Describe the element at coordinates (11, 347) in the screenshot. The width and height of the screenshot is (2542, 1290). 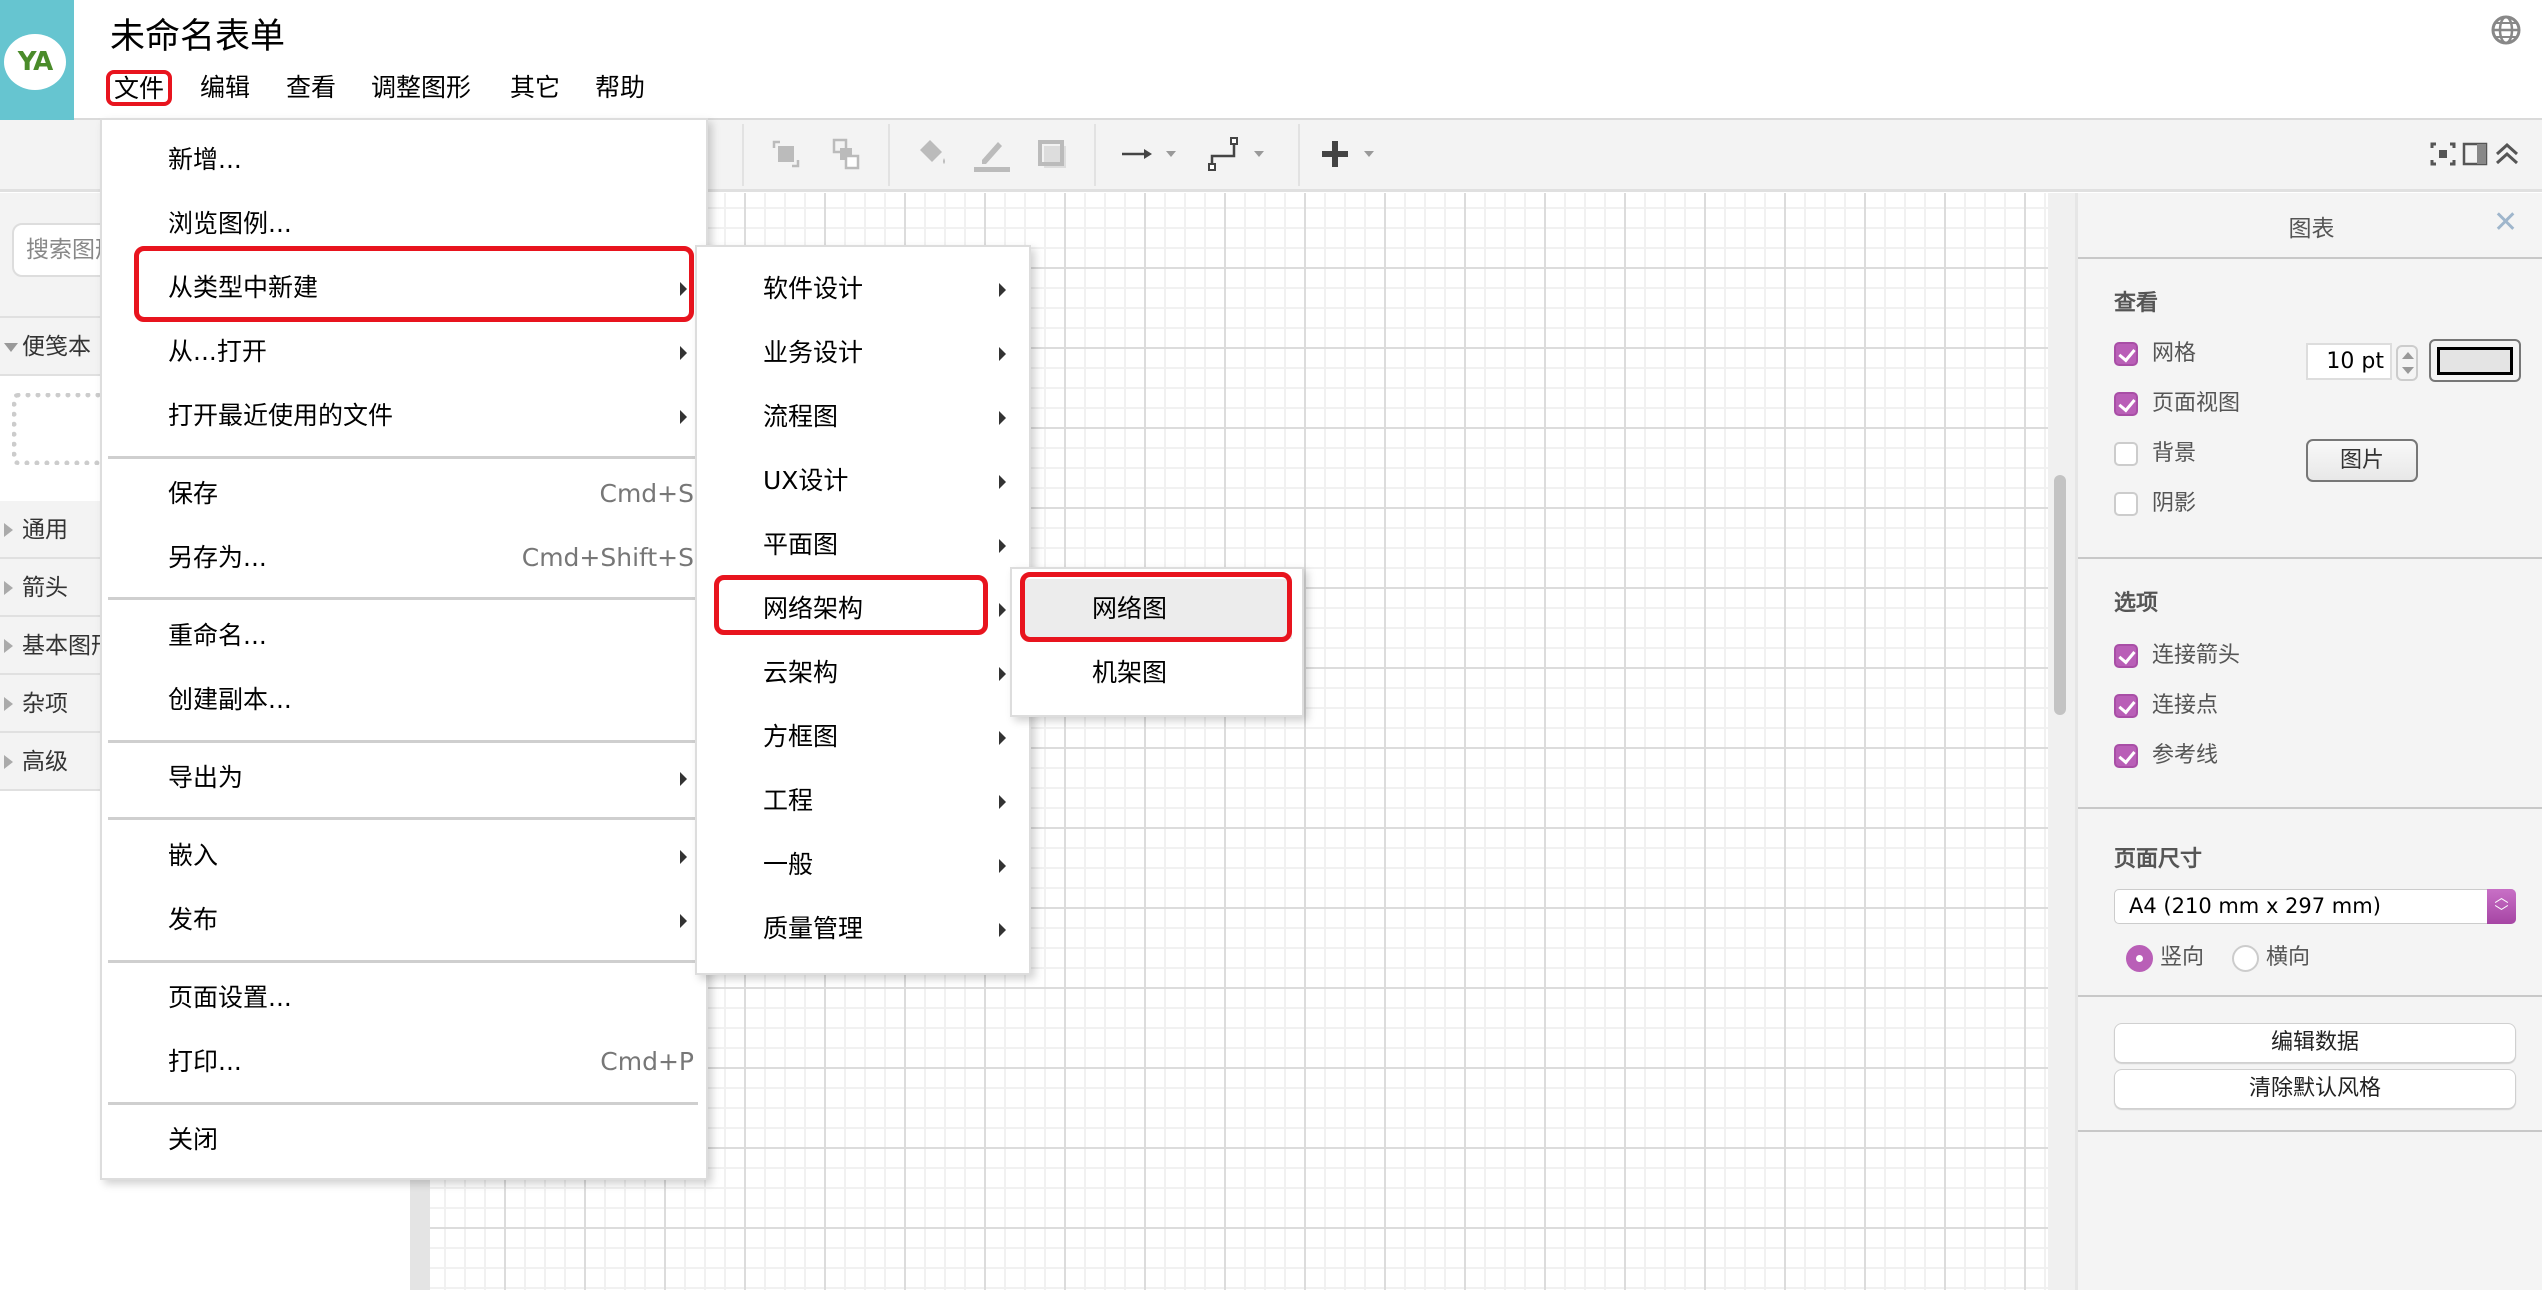
I see `chevron-down-icon` at that location.